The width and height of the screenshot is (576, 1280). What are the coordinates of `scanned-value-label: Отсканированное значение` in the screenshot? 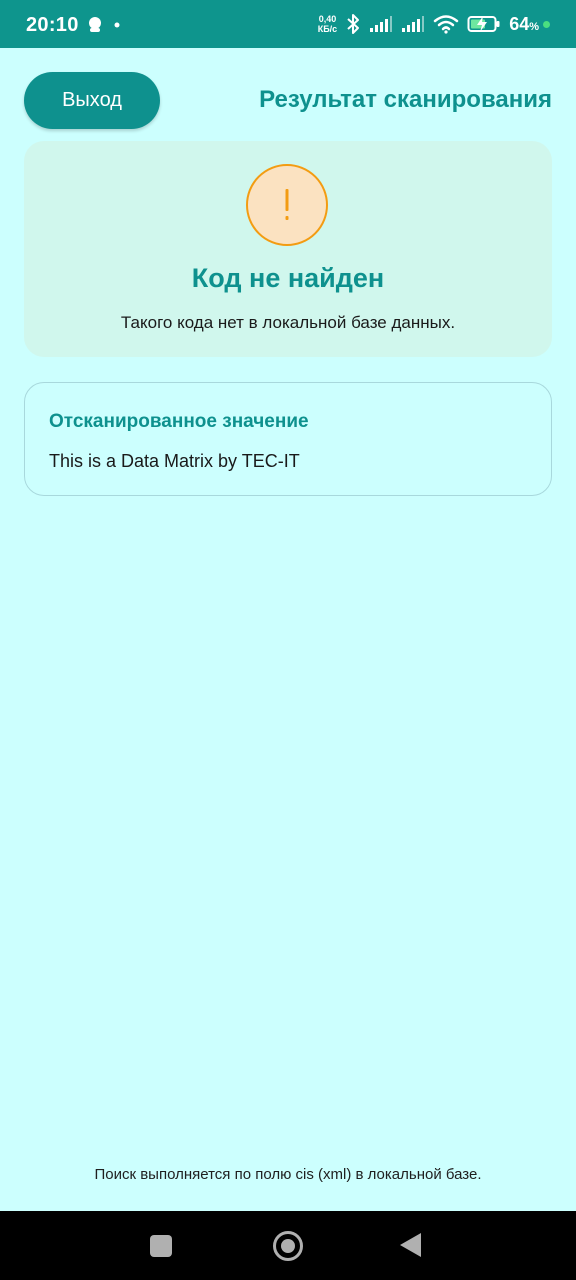 It's located at (179, 421).